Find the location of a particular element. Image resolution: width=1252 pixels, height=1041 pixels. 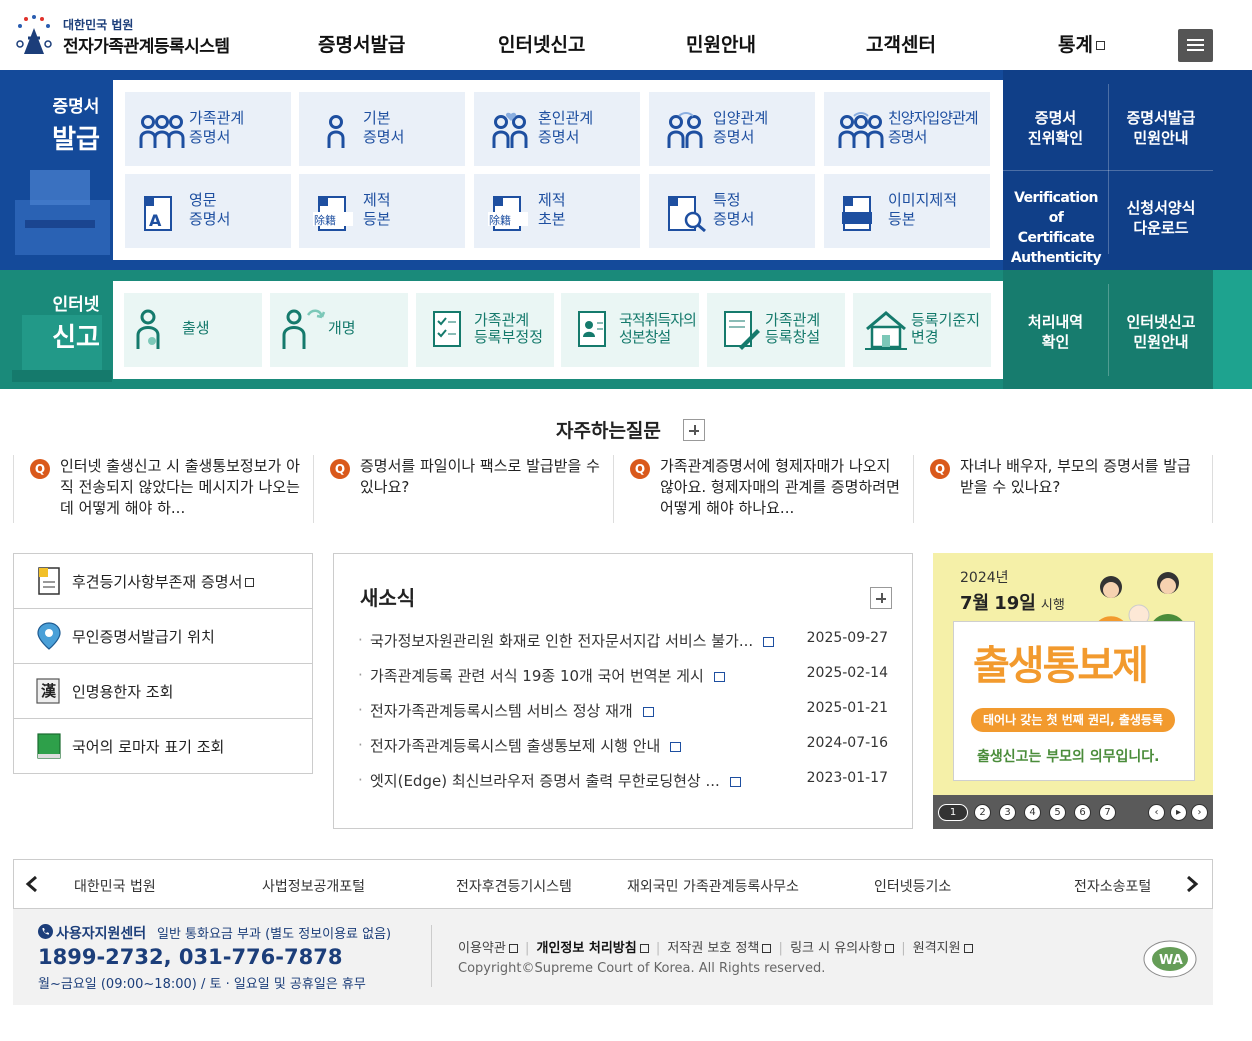

banner-play-button: ▸ is located at coordinates (1178, 812).